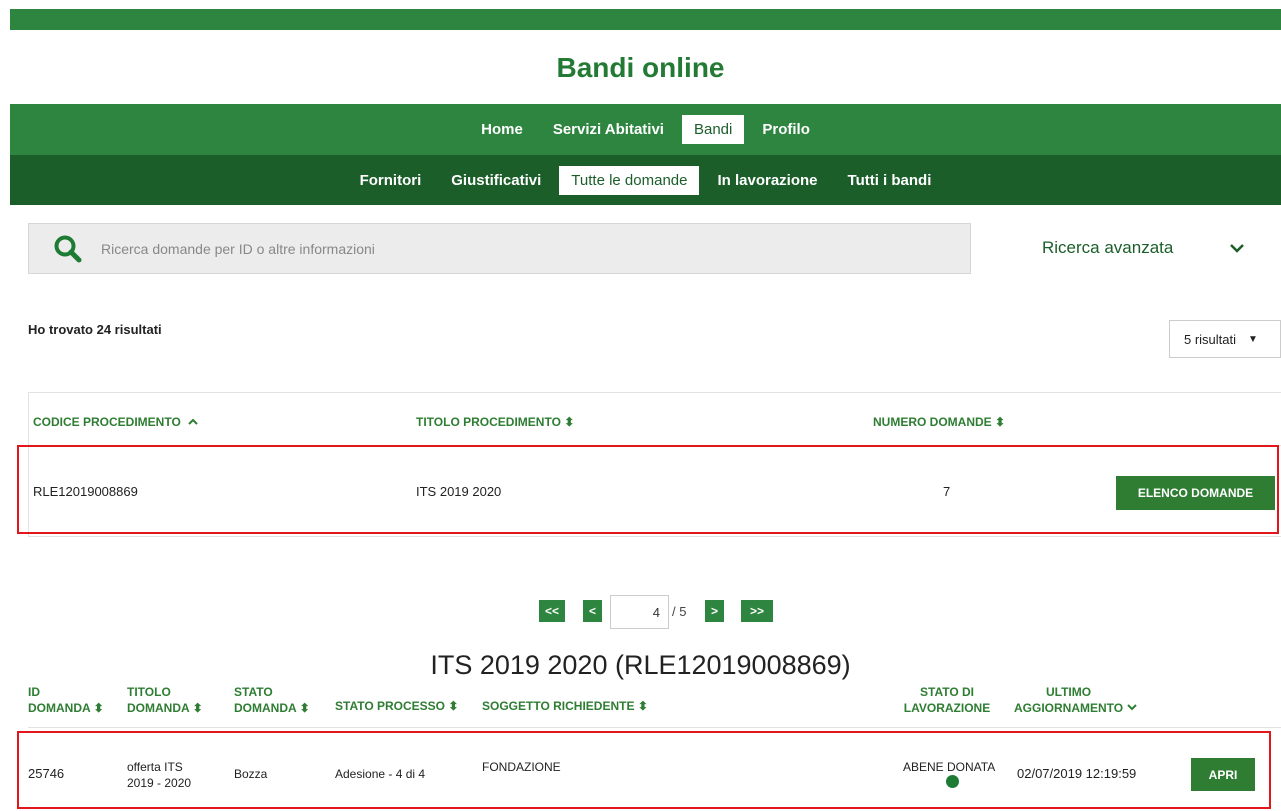  I want to click on pager-page-input, so click(639, 612).